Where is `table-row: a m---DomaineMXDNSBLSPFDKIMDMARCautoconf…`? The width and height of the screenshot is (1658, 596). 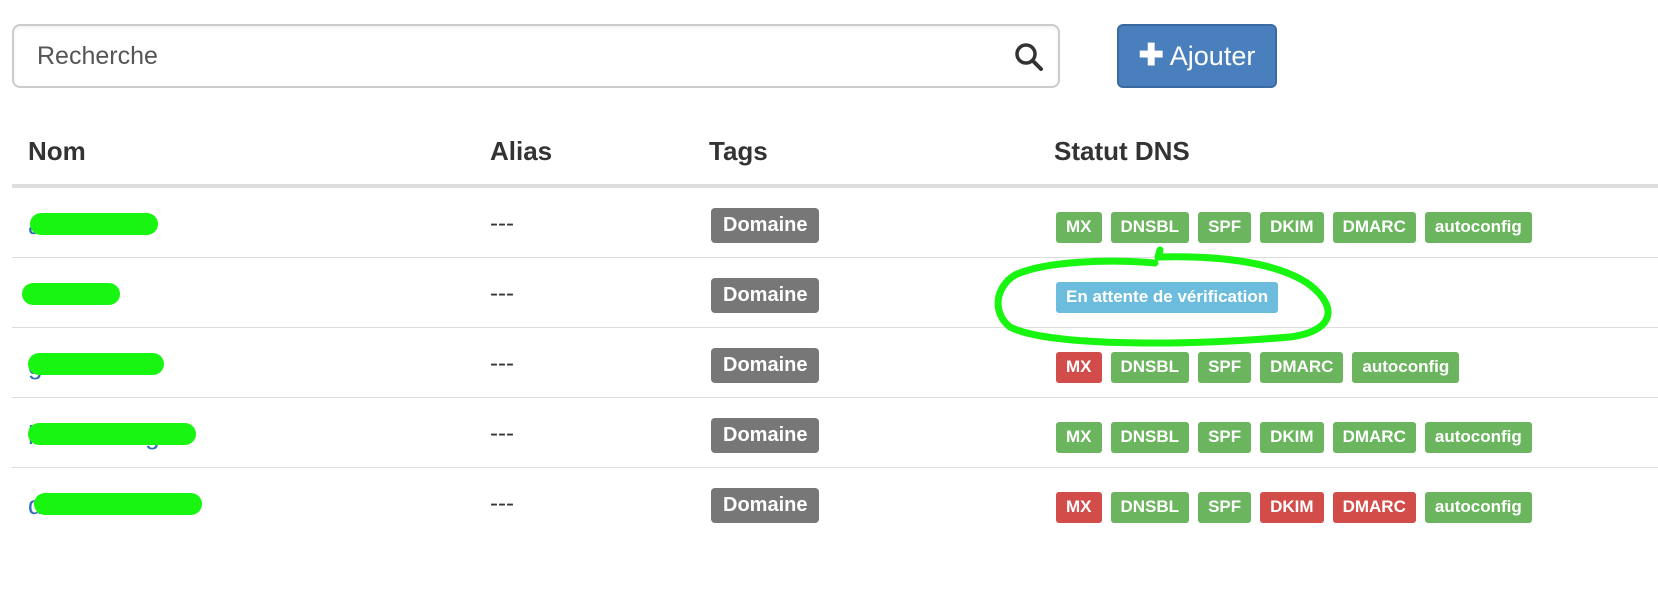 table-row: a m---DomaineMXDNSBLSPFDKIMDMARCautoconf… is located at coordinates (835, 223).